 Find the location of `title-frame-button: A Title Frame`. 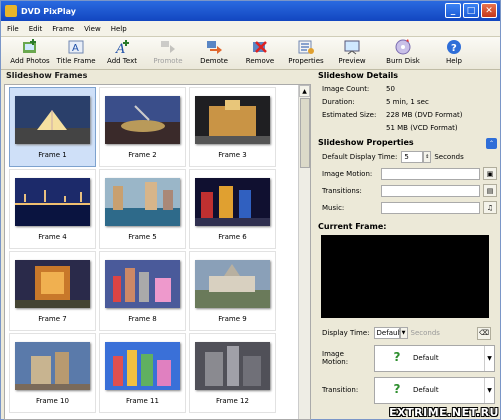

title-frame-button: A Title Frame is located at coordinates (76, 51).